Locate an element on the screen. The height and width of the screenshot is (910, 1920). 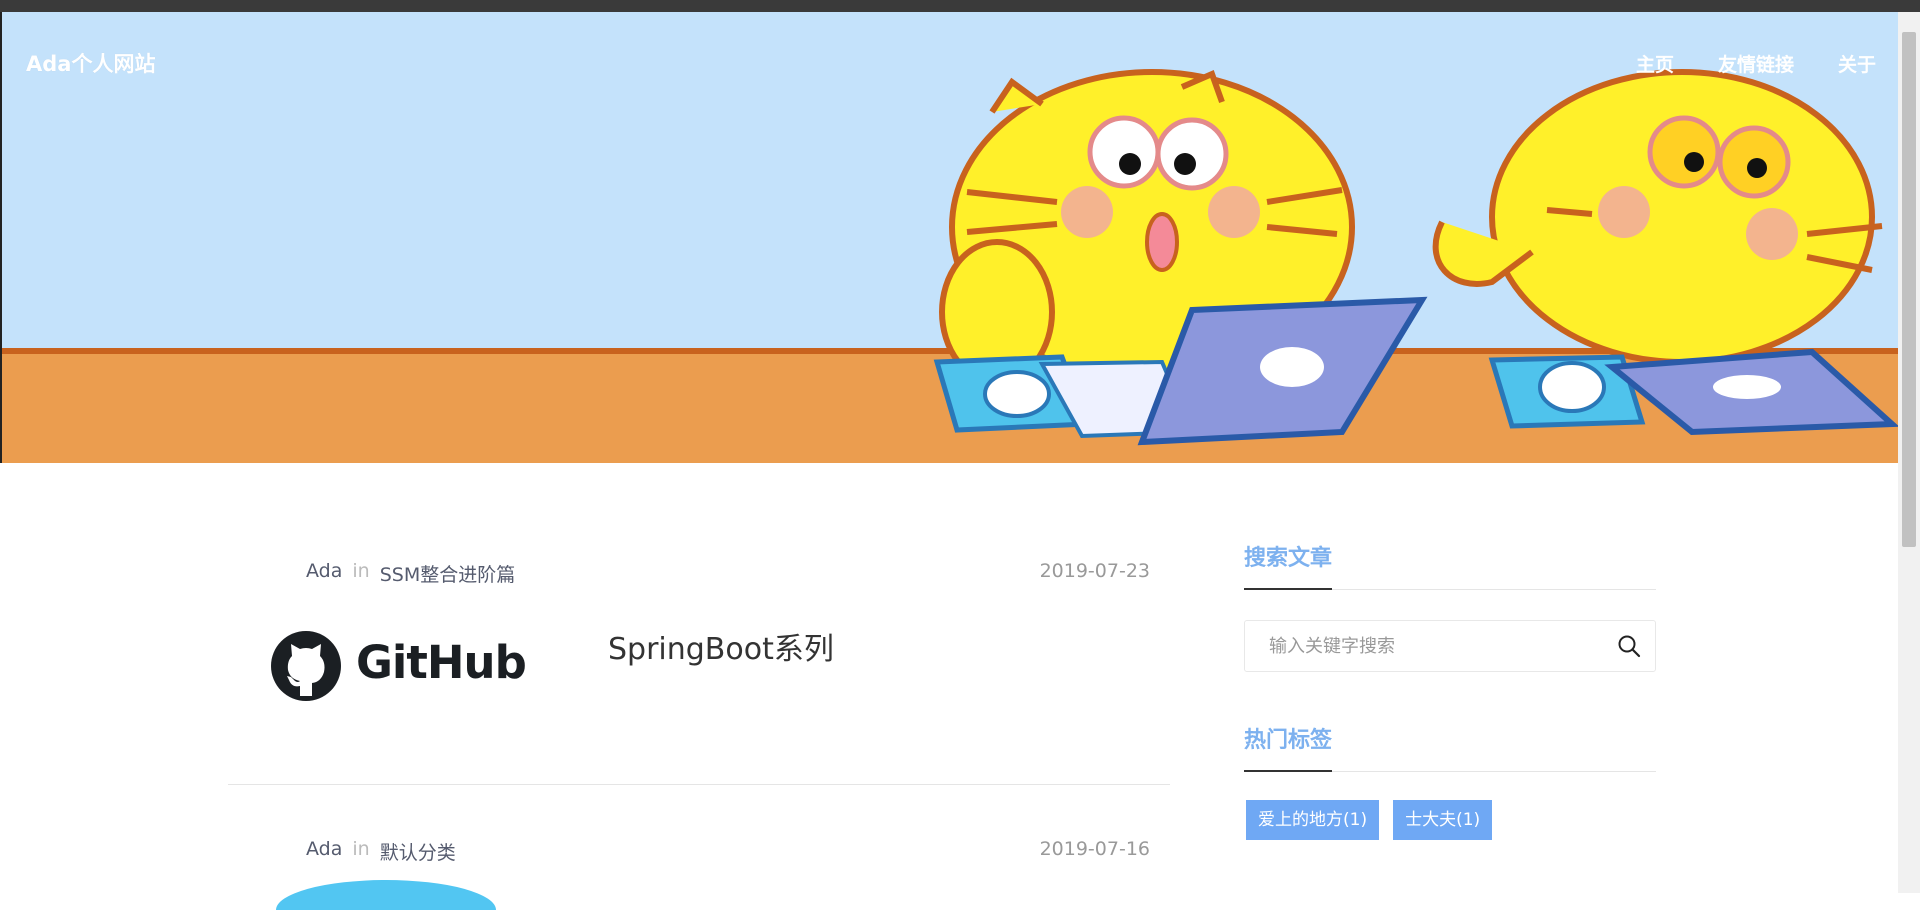
github-icon is located at coordinates (306, 666).